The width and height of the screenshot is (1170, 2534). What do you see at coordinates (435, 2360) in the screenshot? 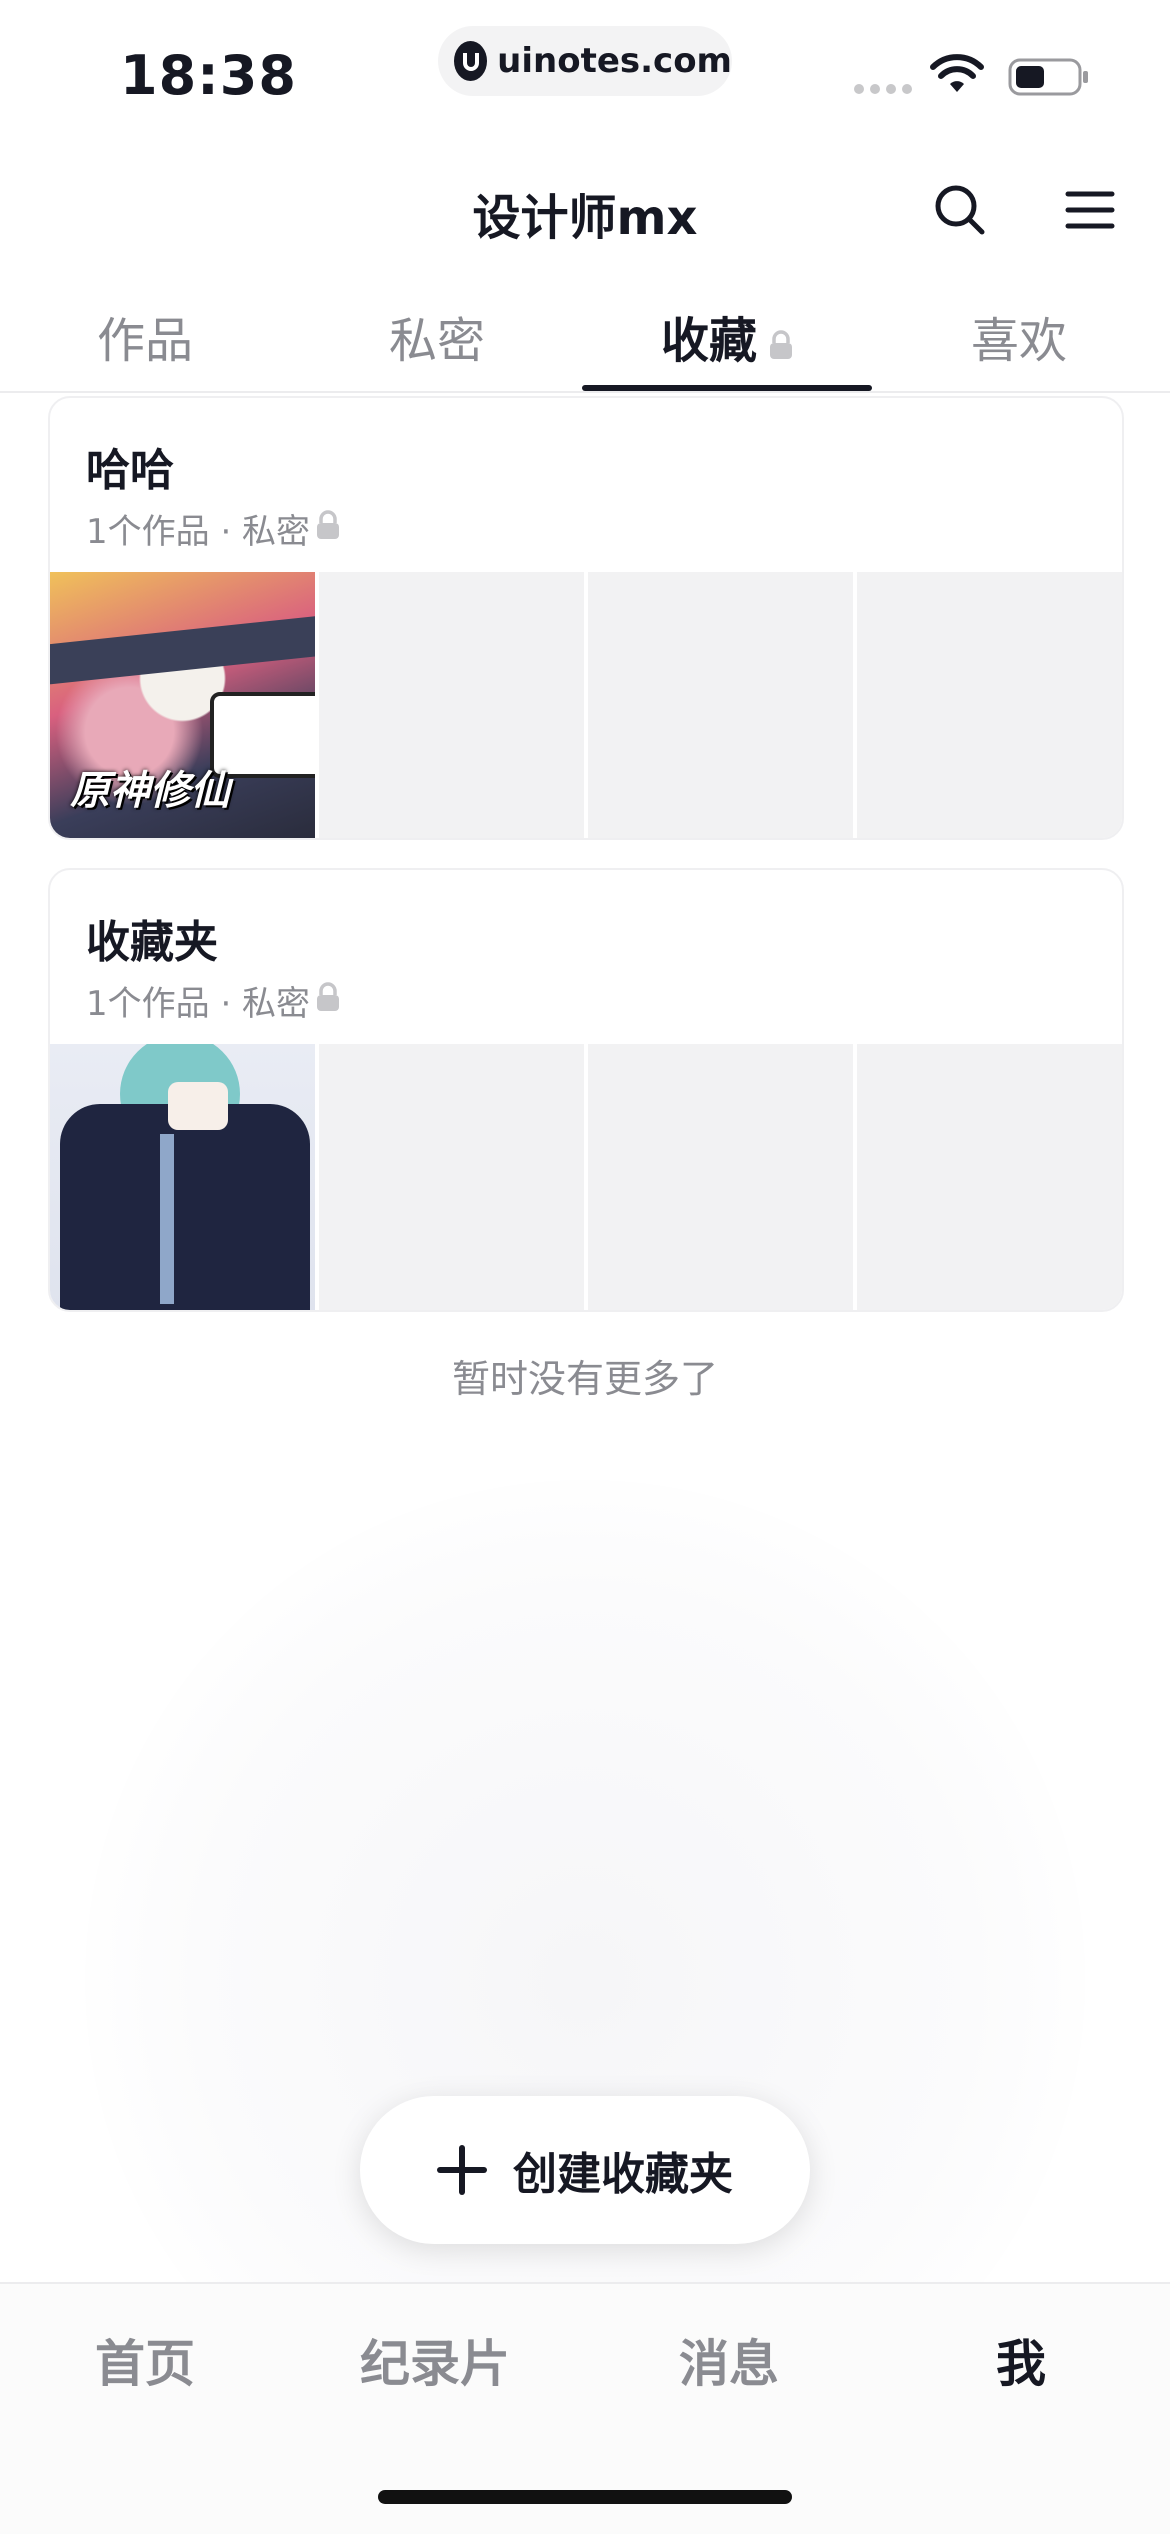
I see `nav-documentary: 纪录片` at bounding box center [435, 2360].